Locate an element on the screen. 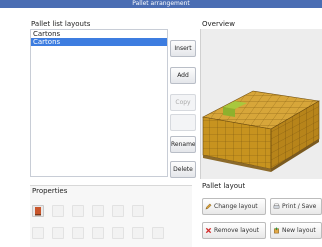 Image resolution: width=322 pixels, height=247 pixels. change-layout-label: Change layout is located at coordinates (236, 206).